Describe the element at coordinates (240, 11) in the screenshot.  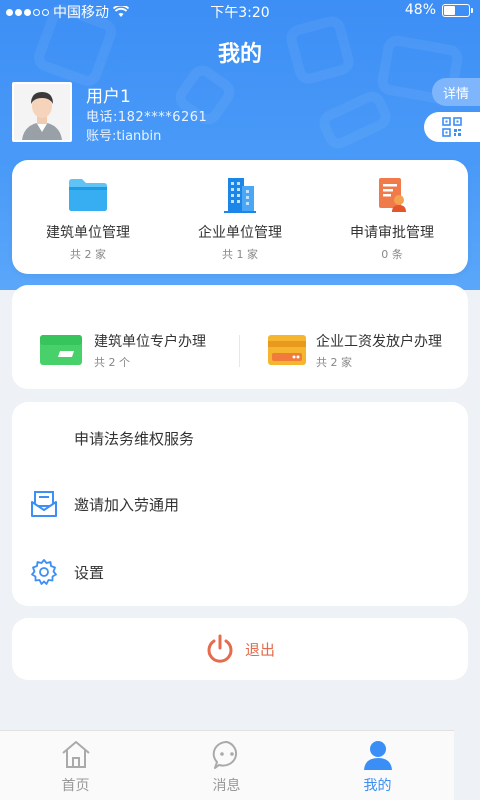
I see `status-bar: 中国移动 下午3:20 48%` at that location.